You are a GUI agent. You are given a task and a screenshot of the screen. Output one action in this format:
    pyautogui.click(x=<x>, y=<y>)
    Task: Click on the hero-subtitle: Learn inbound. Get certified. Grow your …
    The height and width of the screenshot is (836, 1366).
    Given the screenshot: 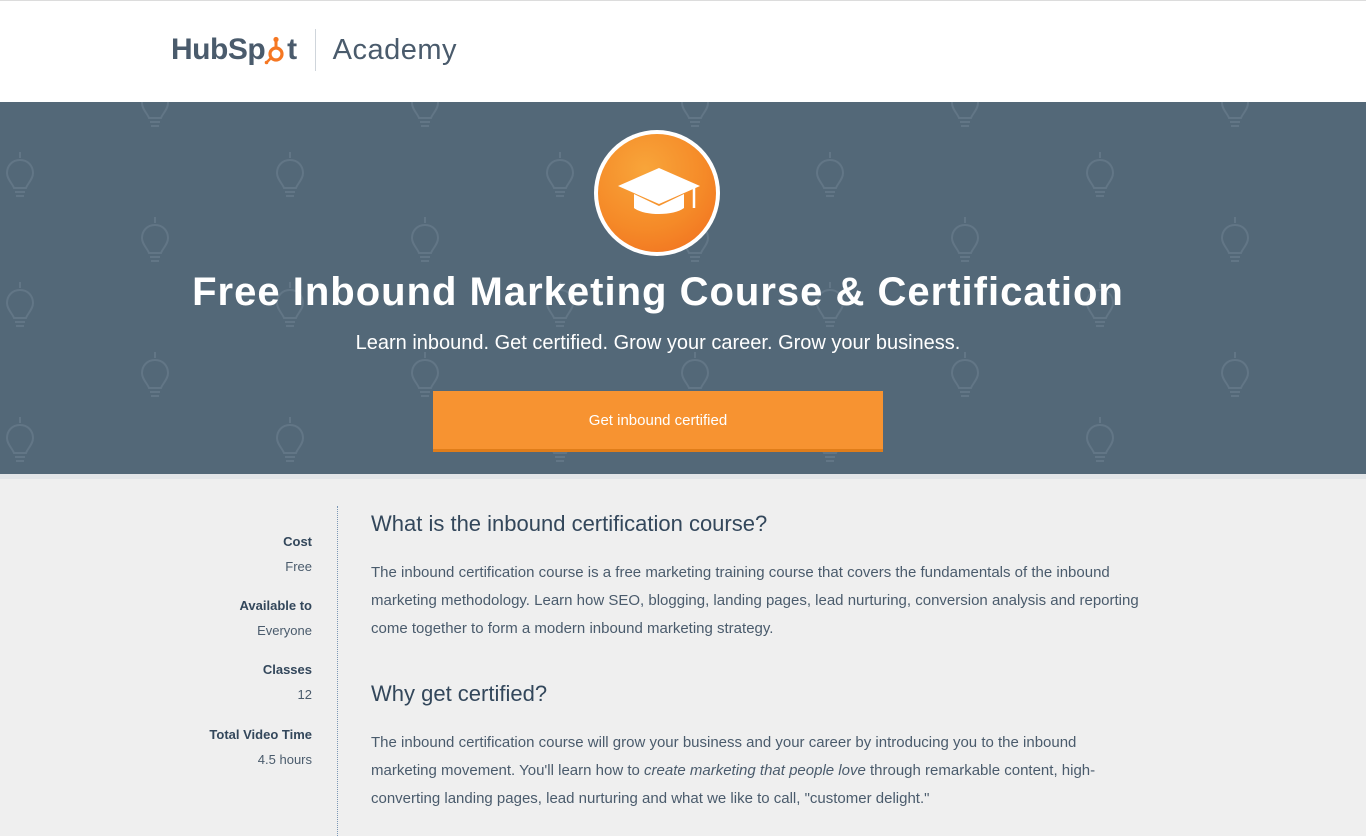 What is the action you would take?
    pyautogui.click(x=658, y=343)
    